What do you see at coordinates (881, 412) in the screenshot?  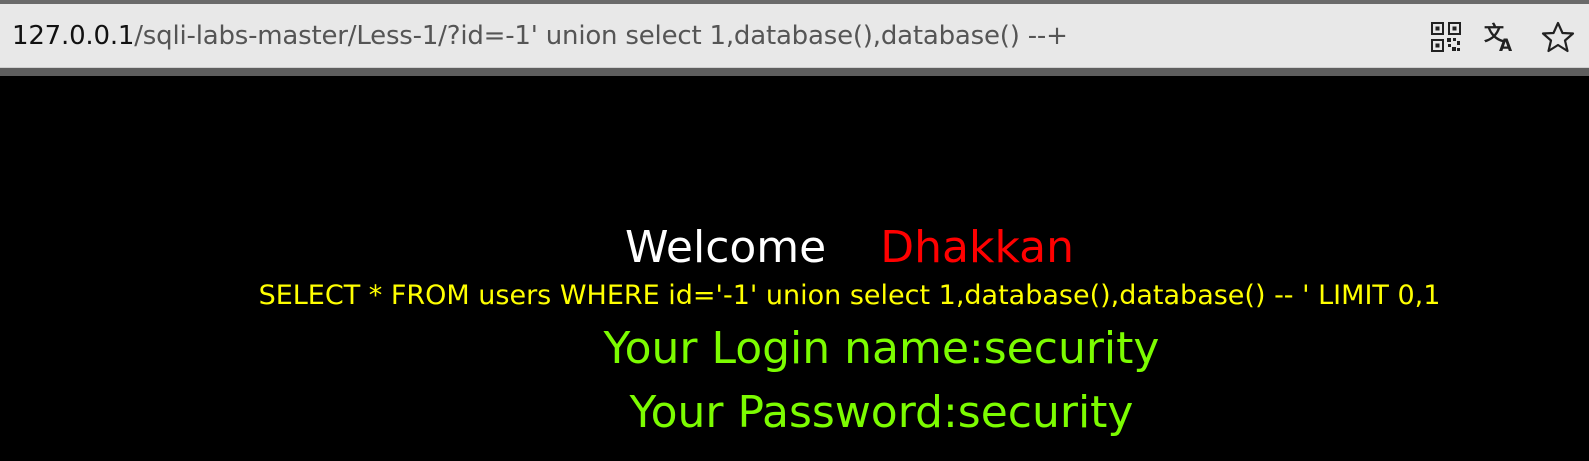 I see `password-result: Your Password:security` at bounding box center [881, 412].